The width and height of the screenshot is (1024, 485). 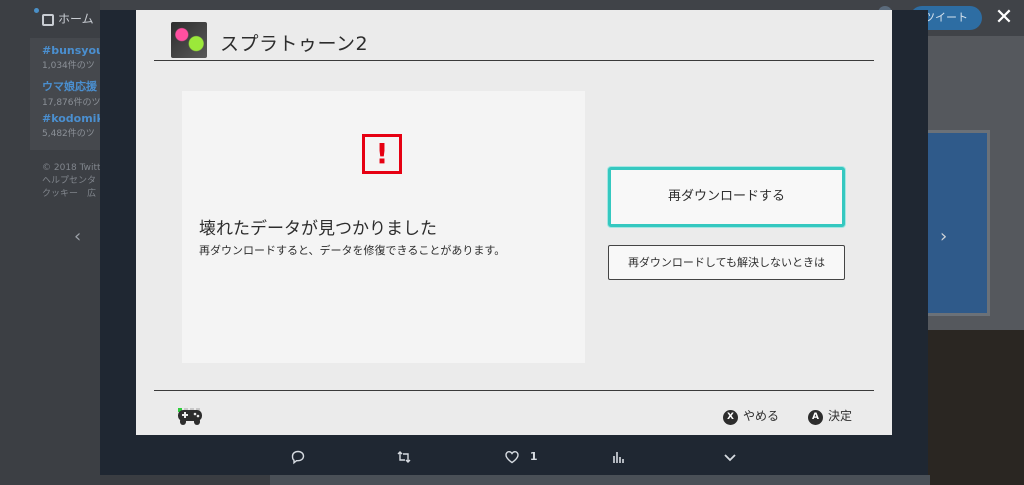 I want to click on controller-icon, so click(x=190, y=417).